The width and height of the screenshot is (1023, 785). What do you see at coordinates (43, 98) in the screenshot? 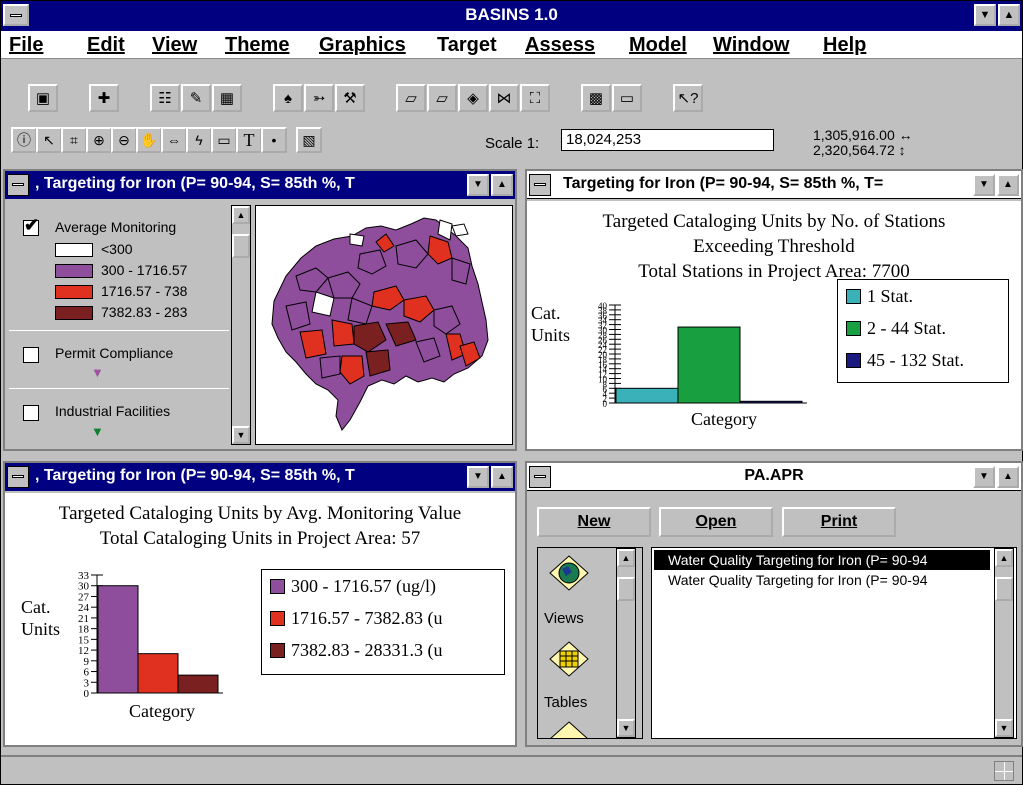
I see `save-icon: ▣` at bounding box center [43, 98].